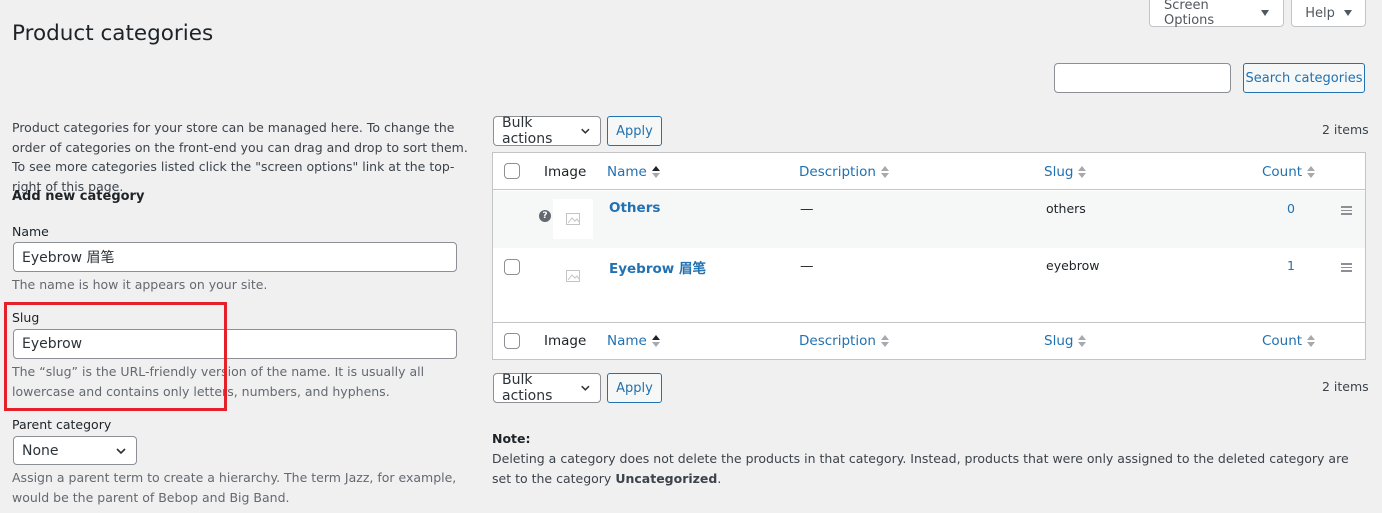 The width and height of the screenshot is (1382, 513). What do you see at coordinates (565, 341) in the screenshot?
I see `column-image-footer: Image` at bounding box center [565, 341].